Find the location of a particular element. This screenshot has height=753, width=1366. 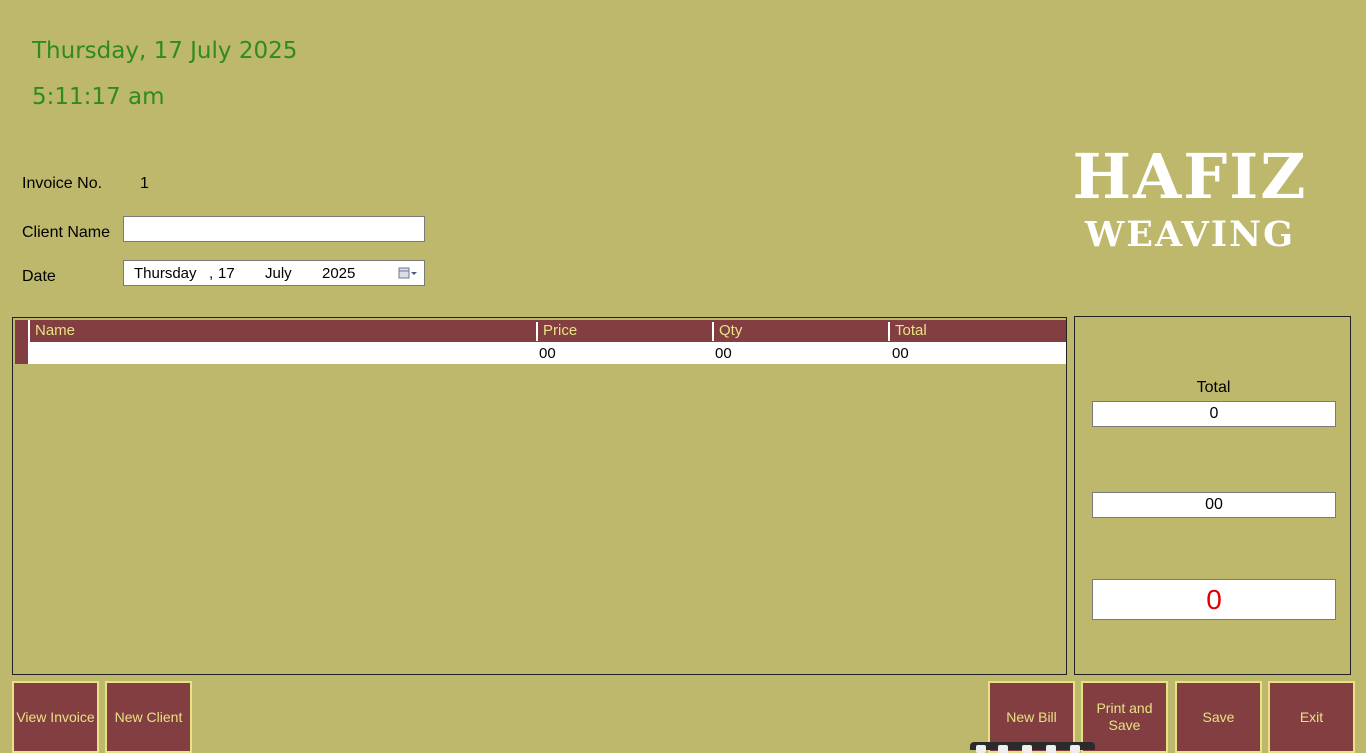

totals-title: Total is located at coordinates (1213, 387).